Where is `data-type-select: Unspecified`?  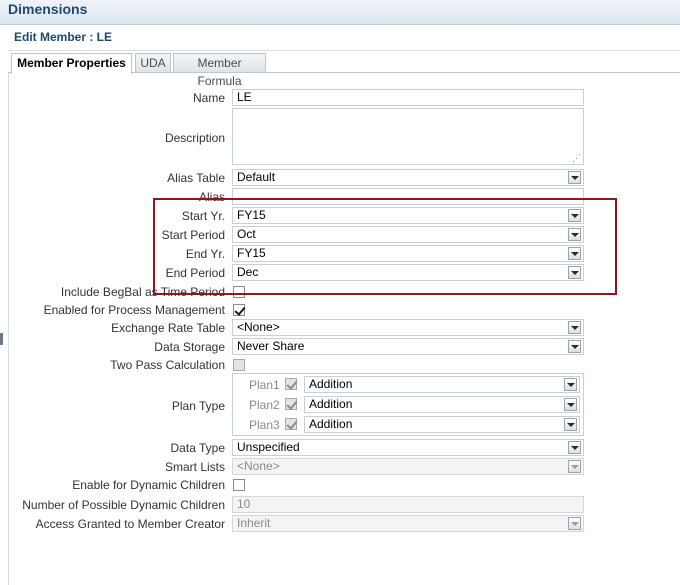 data-type-select: Unspecified is located at coordinates (408, 447).